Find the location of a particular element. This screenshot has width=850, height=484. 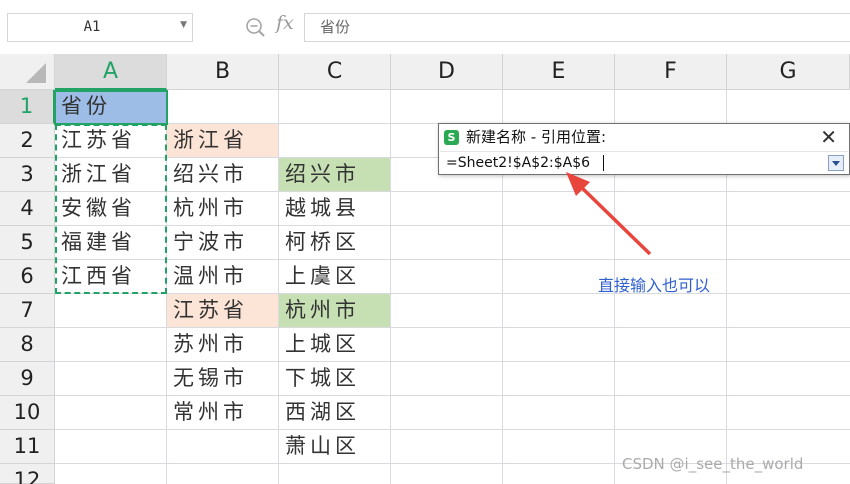

chevron-down-icon: ▼ is located at coordinates (183, 25).